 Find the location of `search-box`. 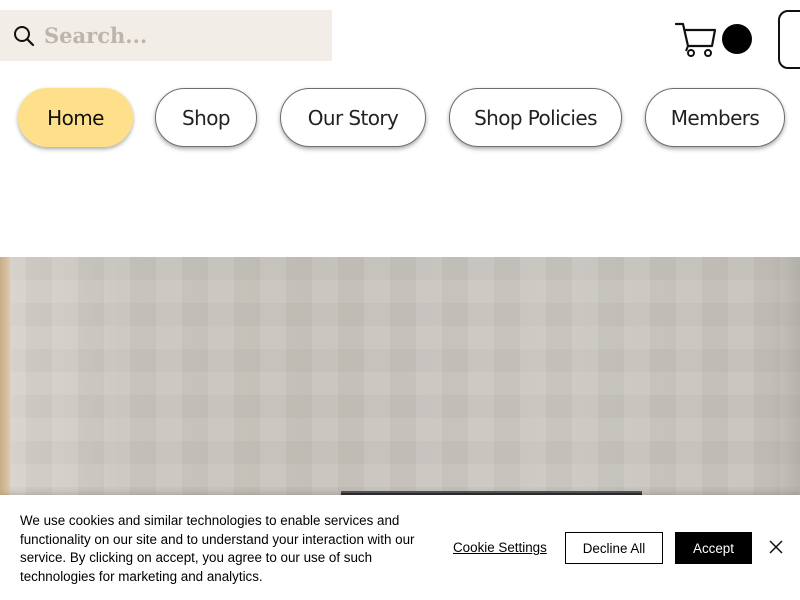

search-box is located at coordinates (166, 35).